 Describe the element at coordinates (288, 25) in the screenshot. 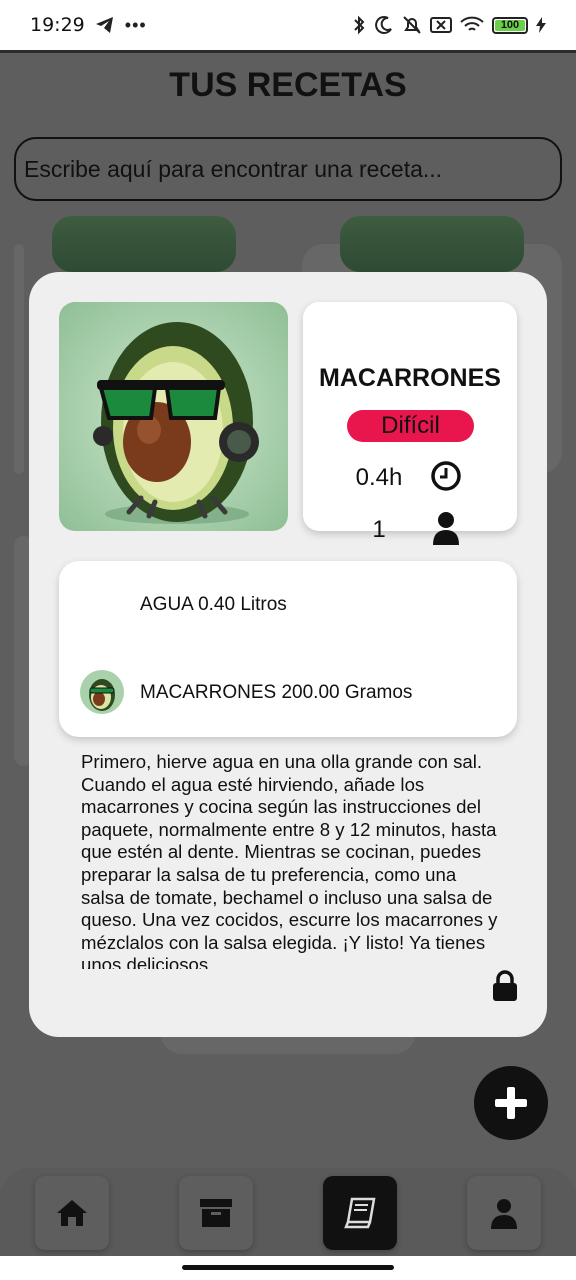

I see `status-bar: 19:29 ••• 100` at that location.